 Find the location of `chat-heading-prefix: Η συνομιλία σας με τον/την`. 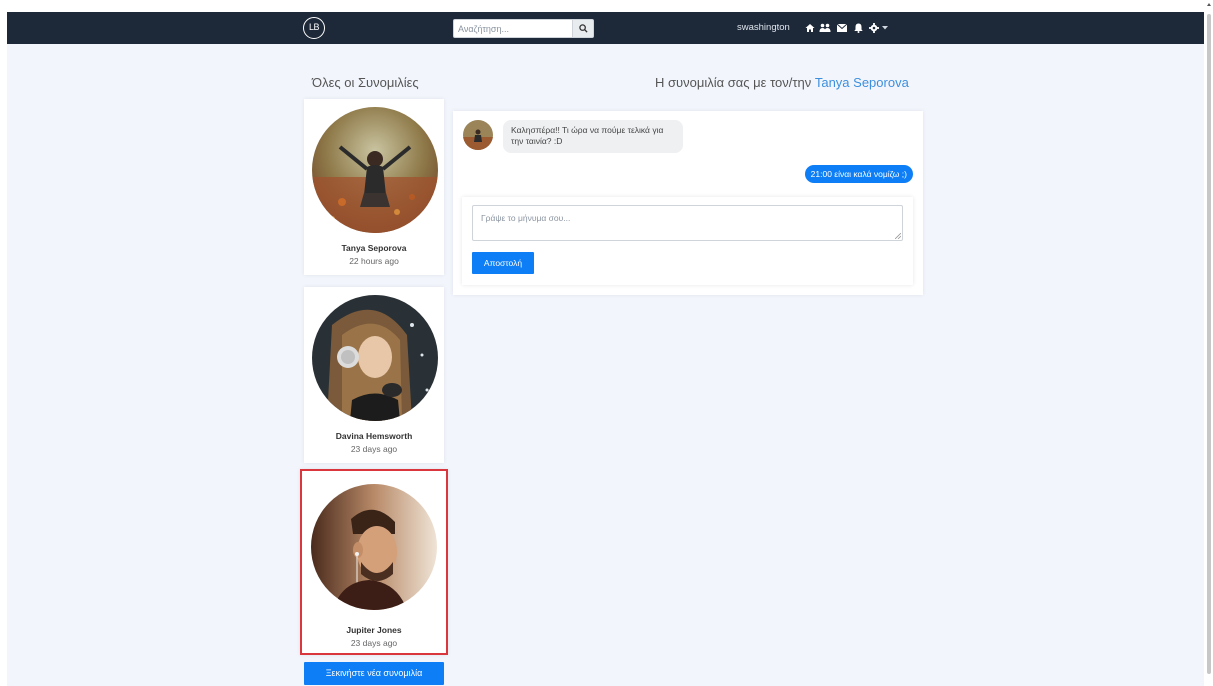

chat-heading-prefix: Η συνομιλία σας με τον/την is located at coordinates (735, 82).